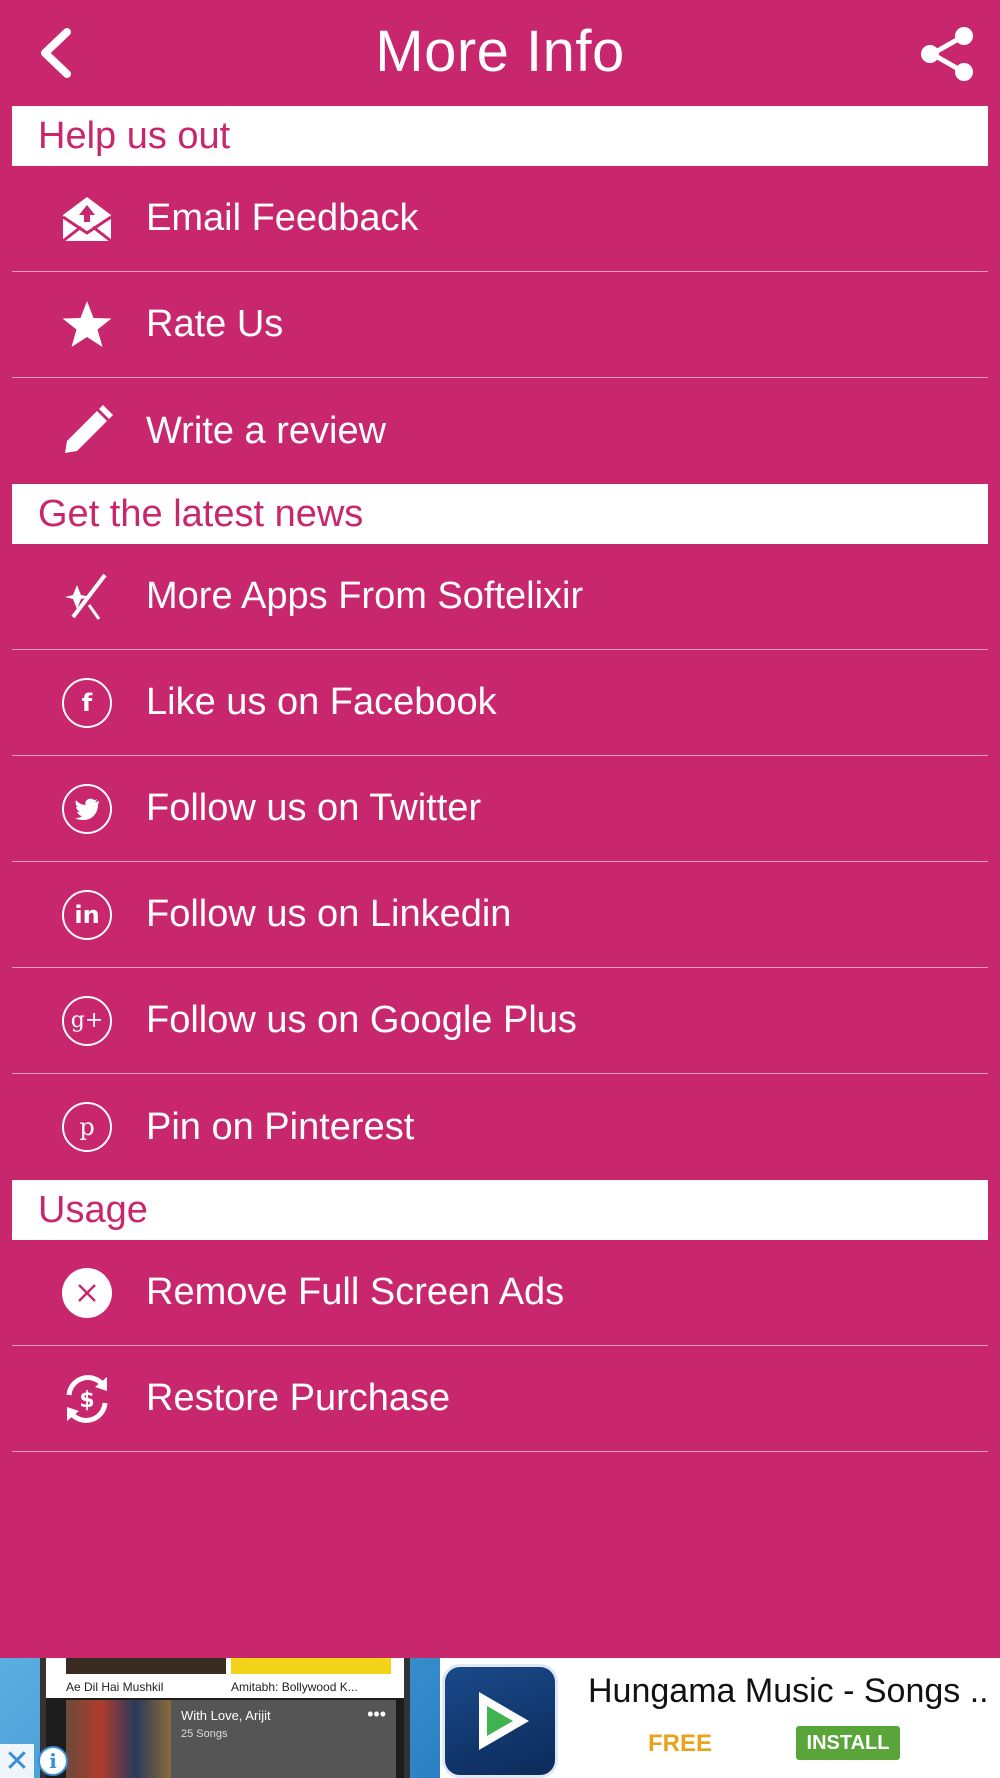 The width and height of the screenshot is (1000, 1778). I want to click on row-label: Remove Full Screen Ads, so click(355, 1292).